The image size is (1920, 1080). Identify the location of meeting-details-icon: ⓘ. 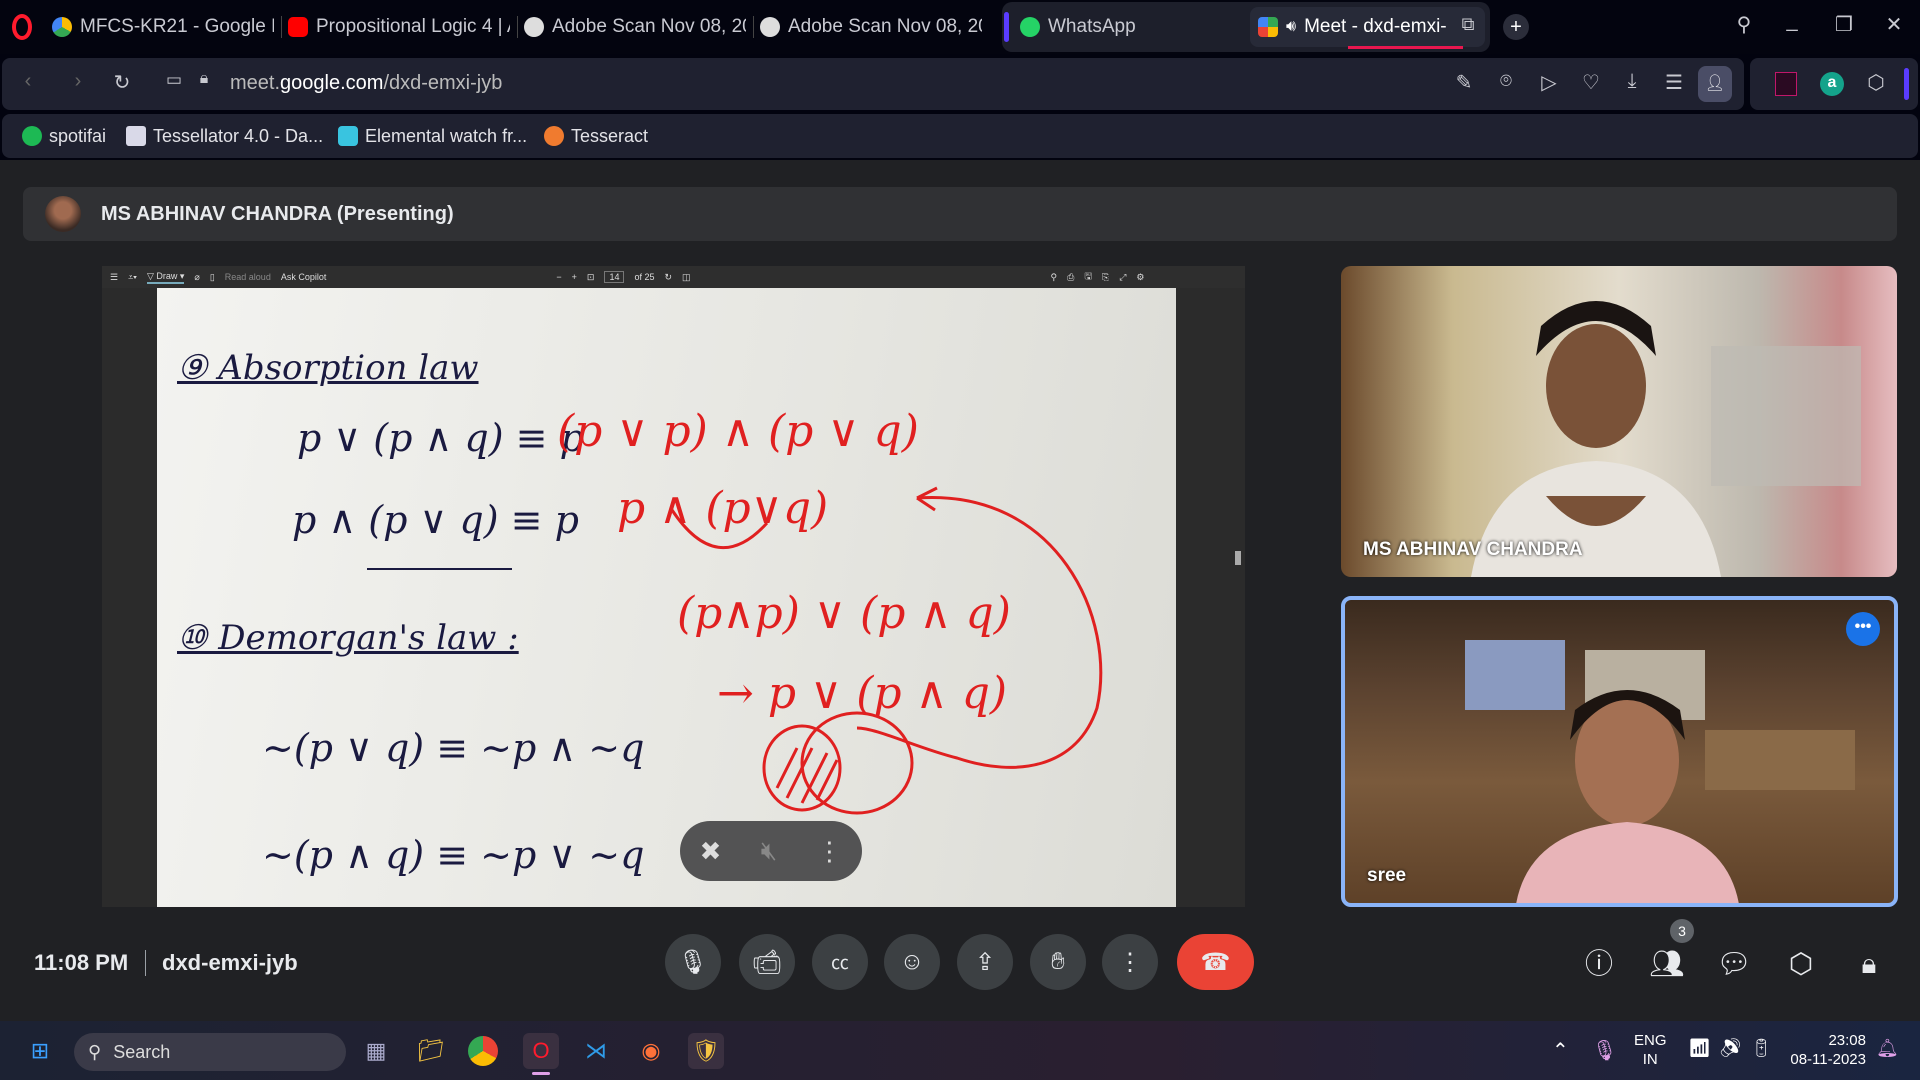
(1599, 964).